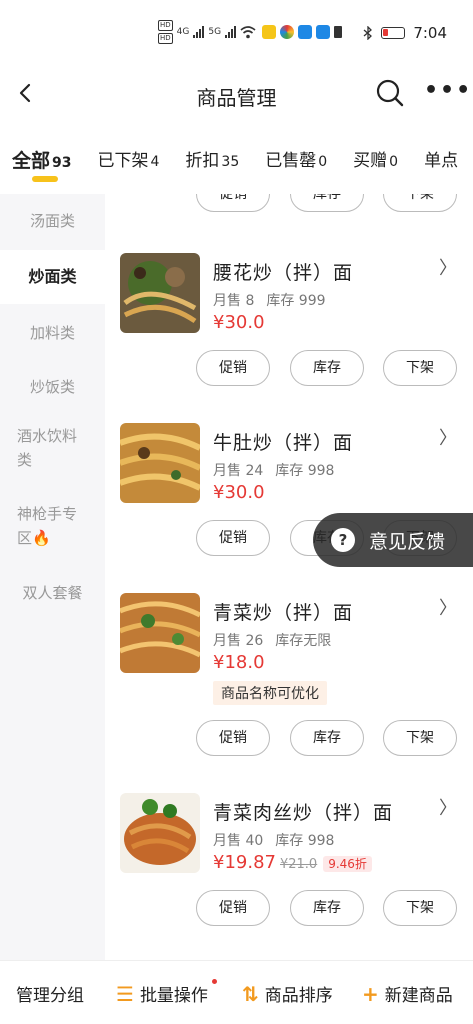 The width and height of the screenshot is (473, 1024). Describe the element at coordinates (448, 91) in the screenshot. I see `more-icon: •••` at that location.